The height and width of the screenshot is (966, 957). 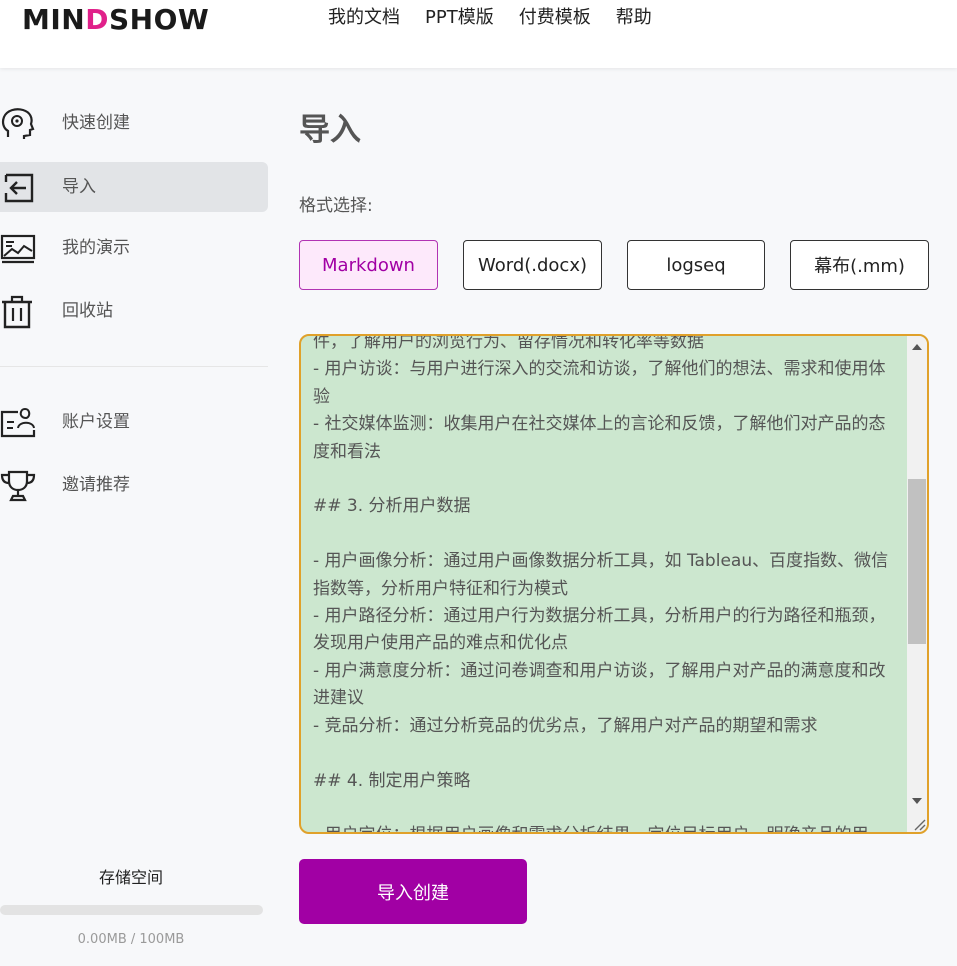 What do you see at coordinates (18, 423) in the screenshot?
I see `account-settings-icon` at bounding box center [18, 423].